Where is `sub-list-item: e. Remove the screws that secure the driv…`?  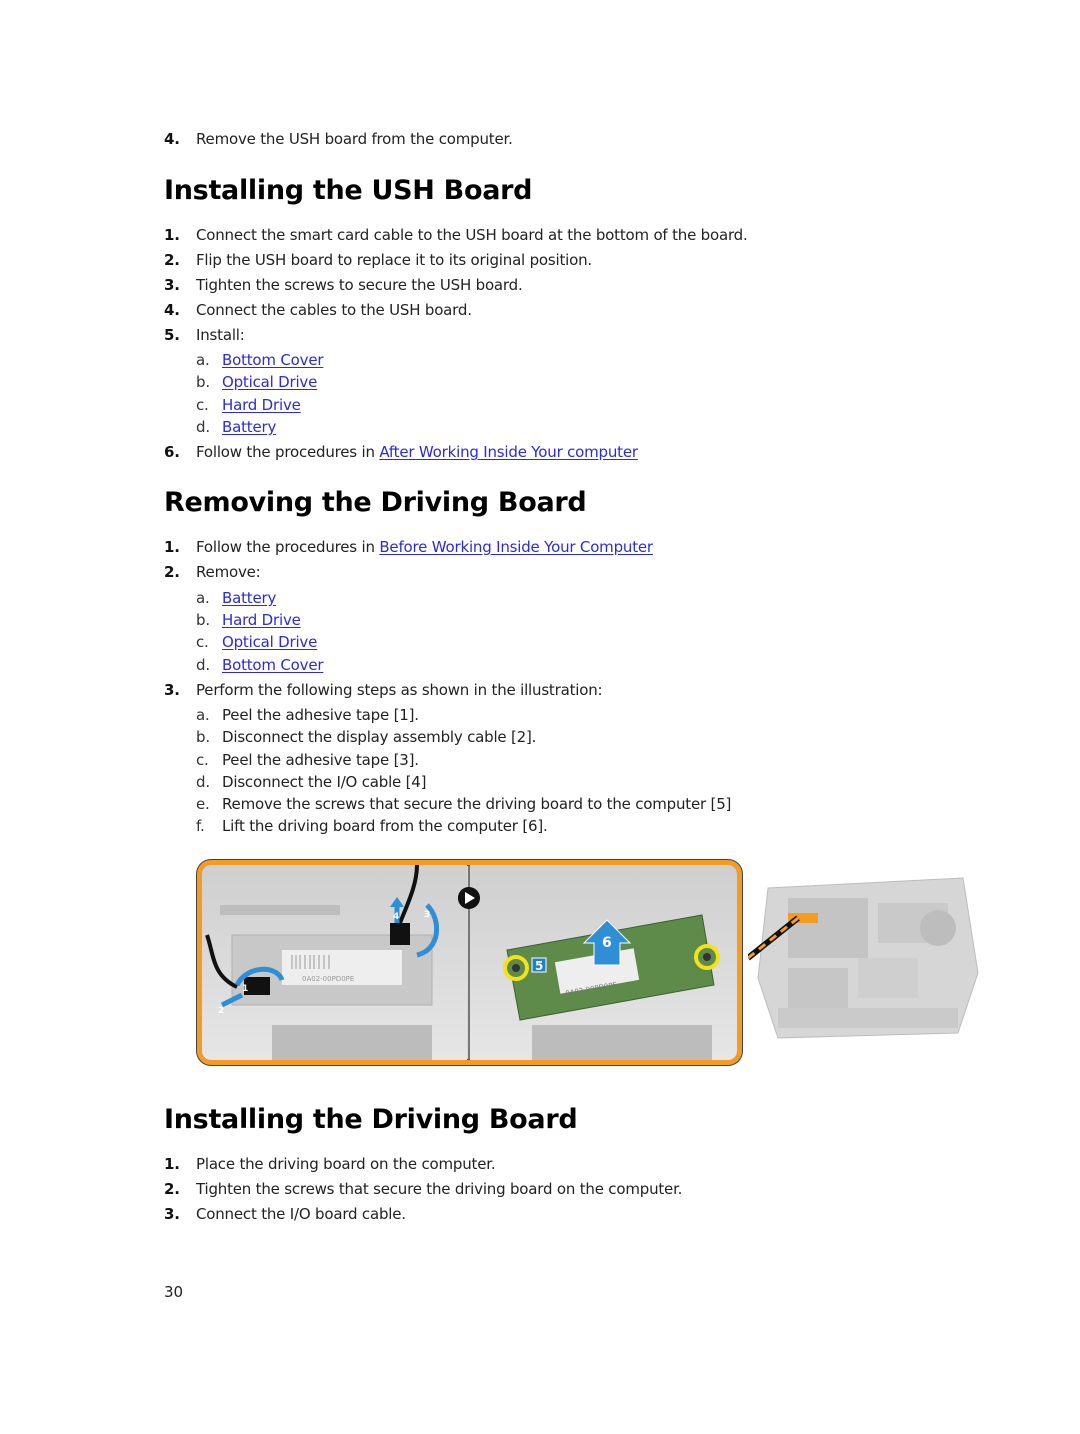
sub-list-item: e. Remove the screws that secure the driv… is located at coordinates (463, 804).